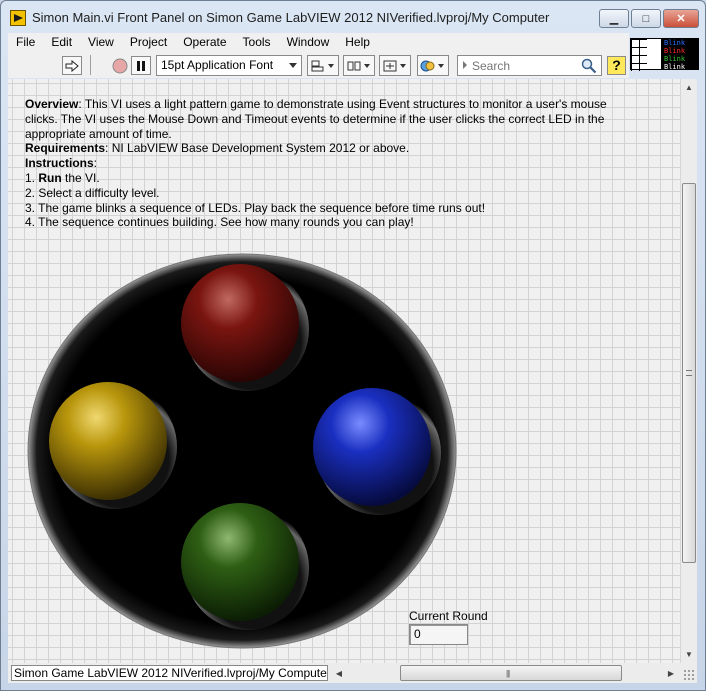 The height and width of the screenshot is (691, 706). What do you see at coordinates (589, 66) in the screenshot?
I see `search-icon` at bounding box center [589, 66].